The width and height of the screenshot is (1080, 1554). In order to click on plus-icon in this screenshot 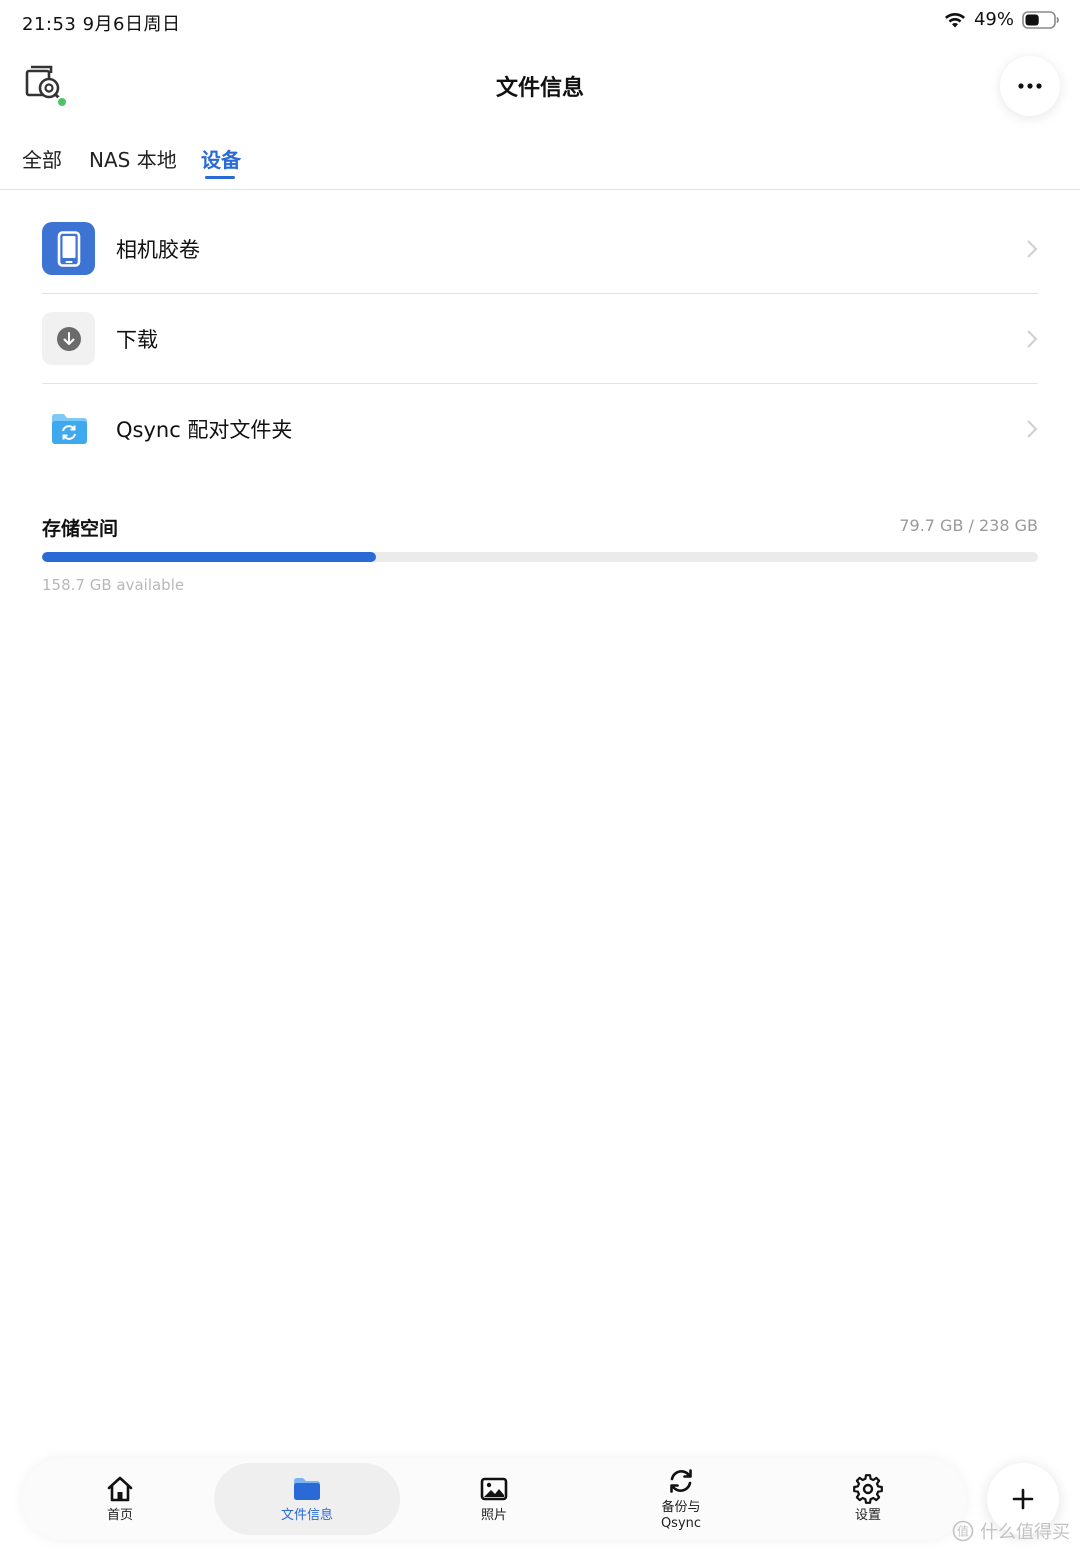, I will do `click(1023, 1499)`.